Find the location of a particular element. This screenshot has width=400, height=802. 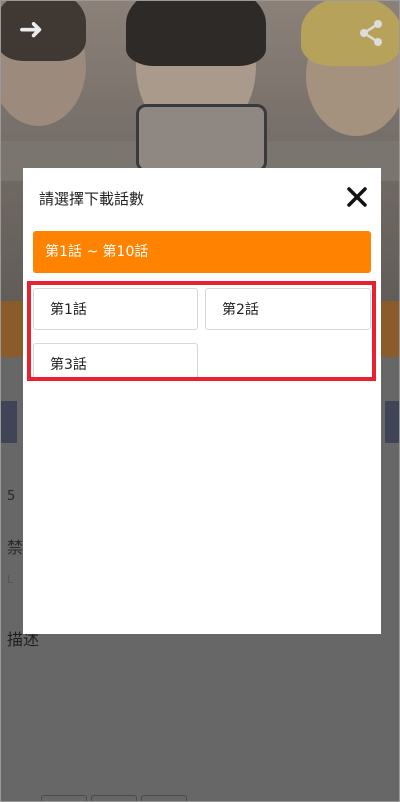

episode-range-button: 第1話 ~ 第10話 is located at coordinates (202, 252).